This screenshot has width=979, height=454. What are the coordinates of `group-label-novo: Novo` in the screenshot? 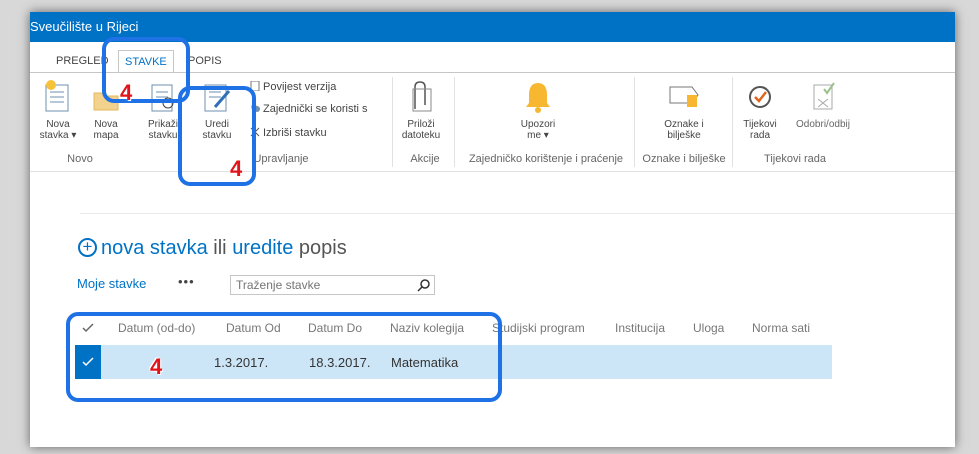 It's located at (80, 159).